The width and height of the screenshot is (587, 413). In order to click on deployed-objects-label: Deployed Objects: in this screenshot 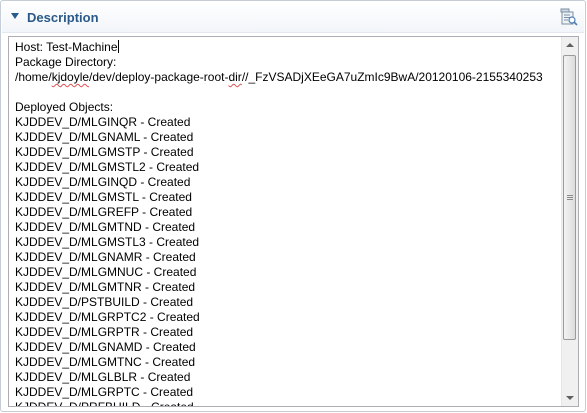, I will do `click(64, 107)`.